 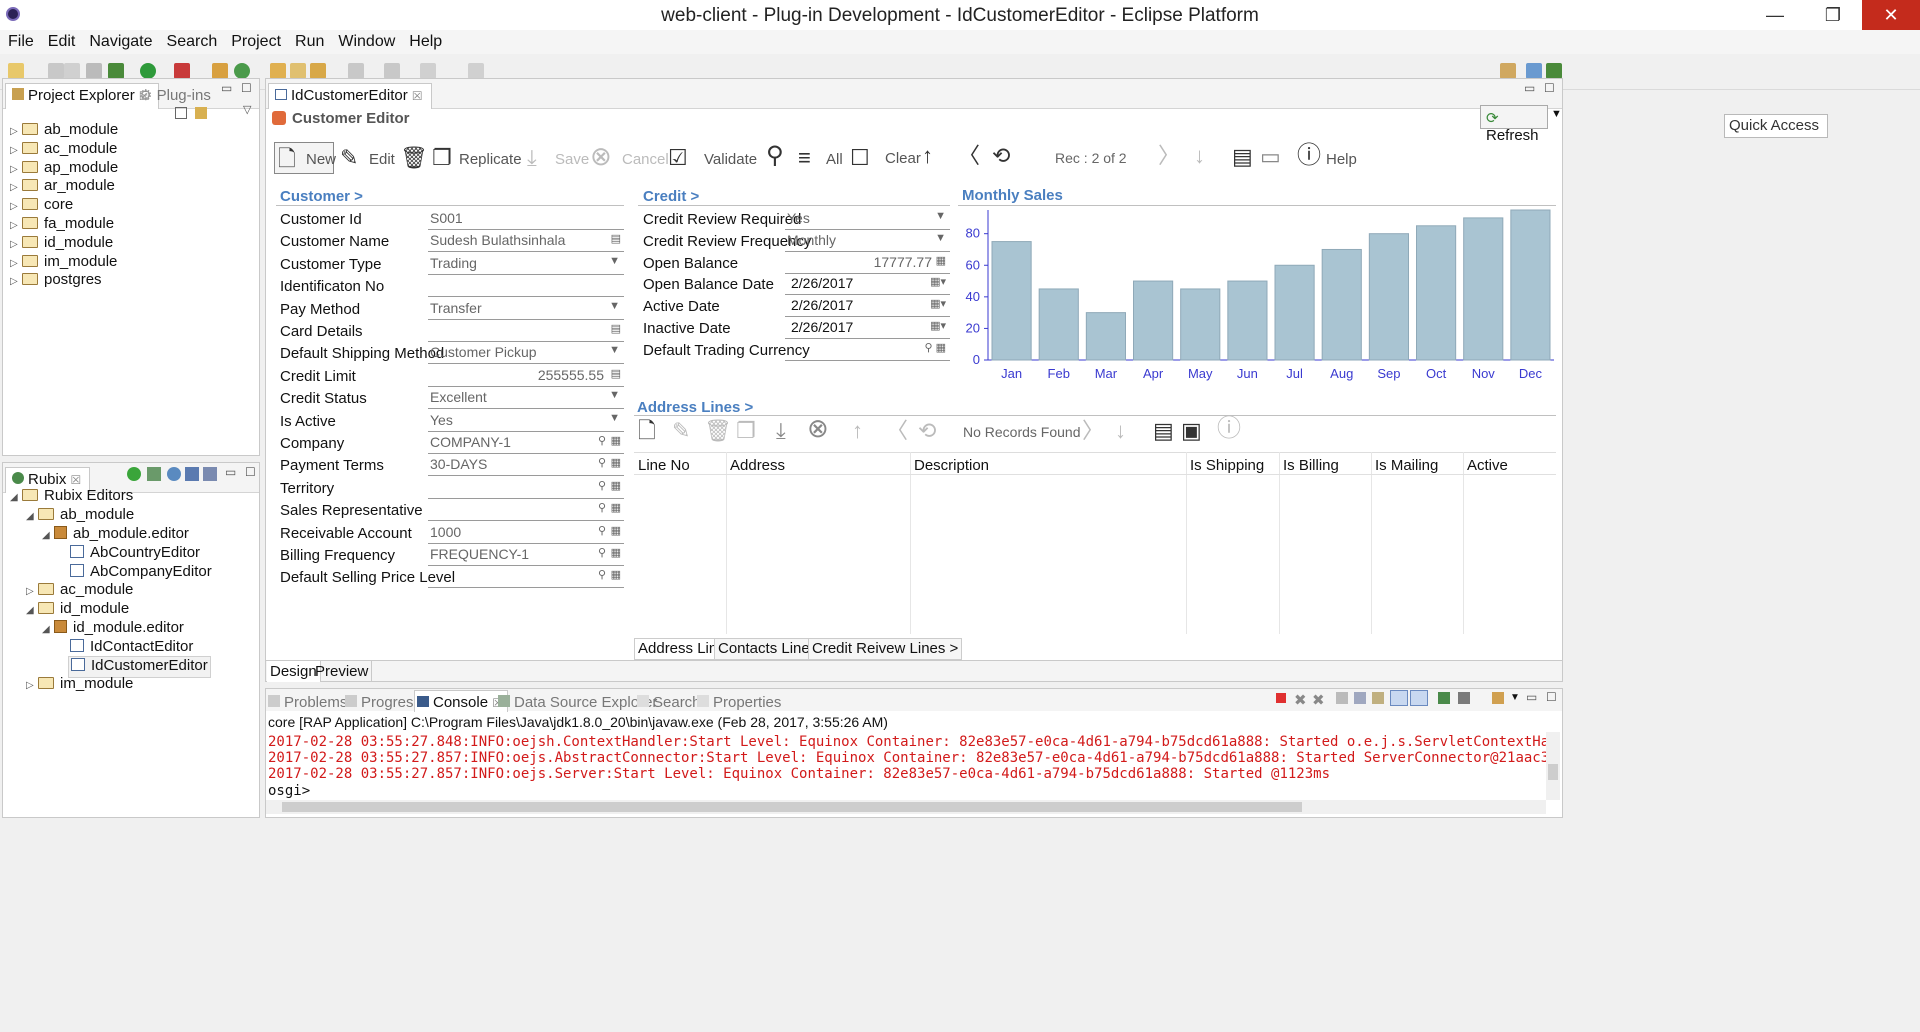 I want to click on address-cycle-icon: ⟲, so click(x=927, y=431).